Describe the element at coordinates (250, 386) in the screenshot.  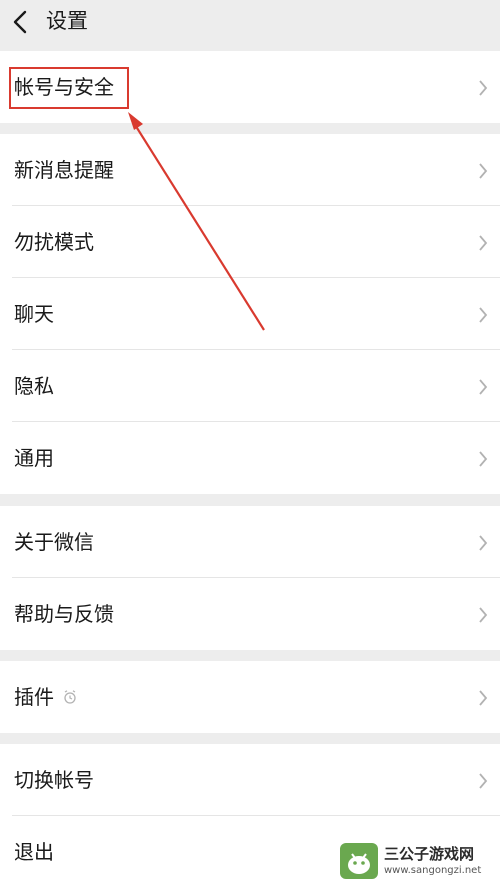
I see `settings-item-privacy: 隐私` at that location.